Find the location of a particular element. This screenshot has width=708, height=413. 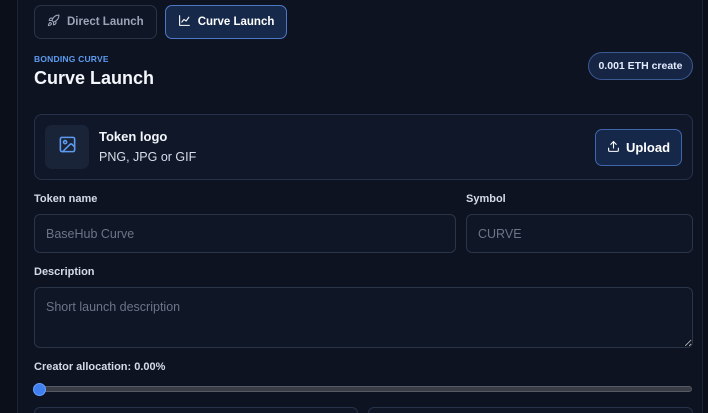

creator-allocation-label: Creator allocation: 0.00% is located at coordinates (100, 367).